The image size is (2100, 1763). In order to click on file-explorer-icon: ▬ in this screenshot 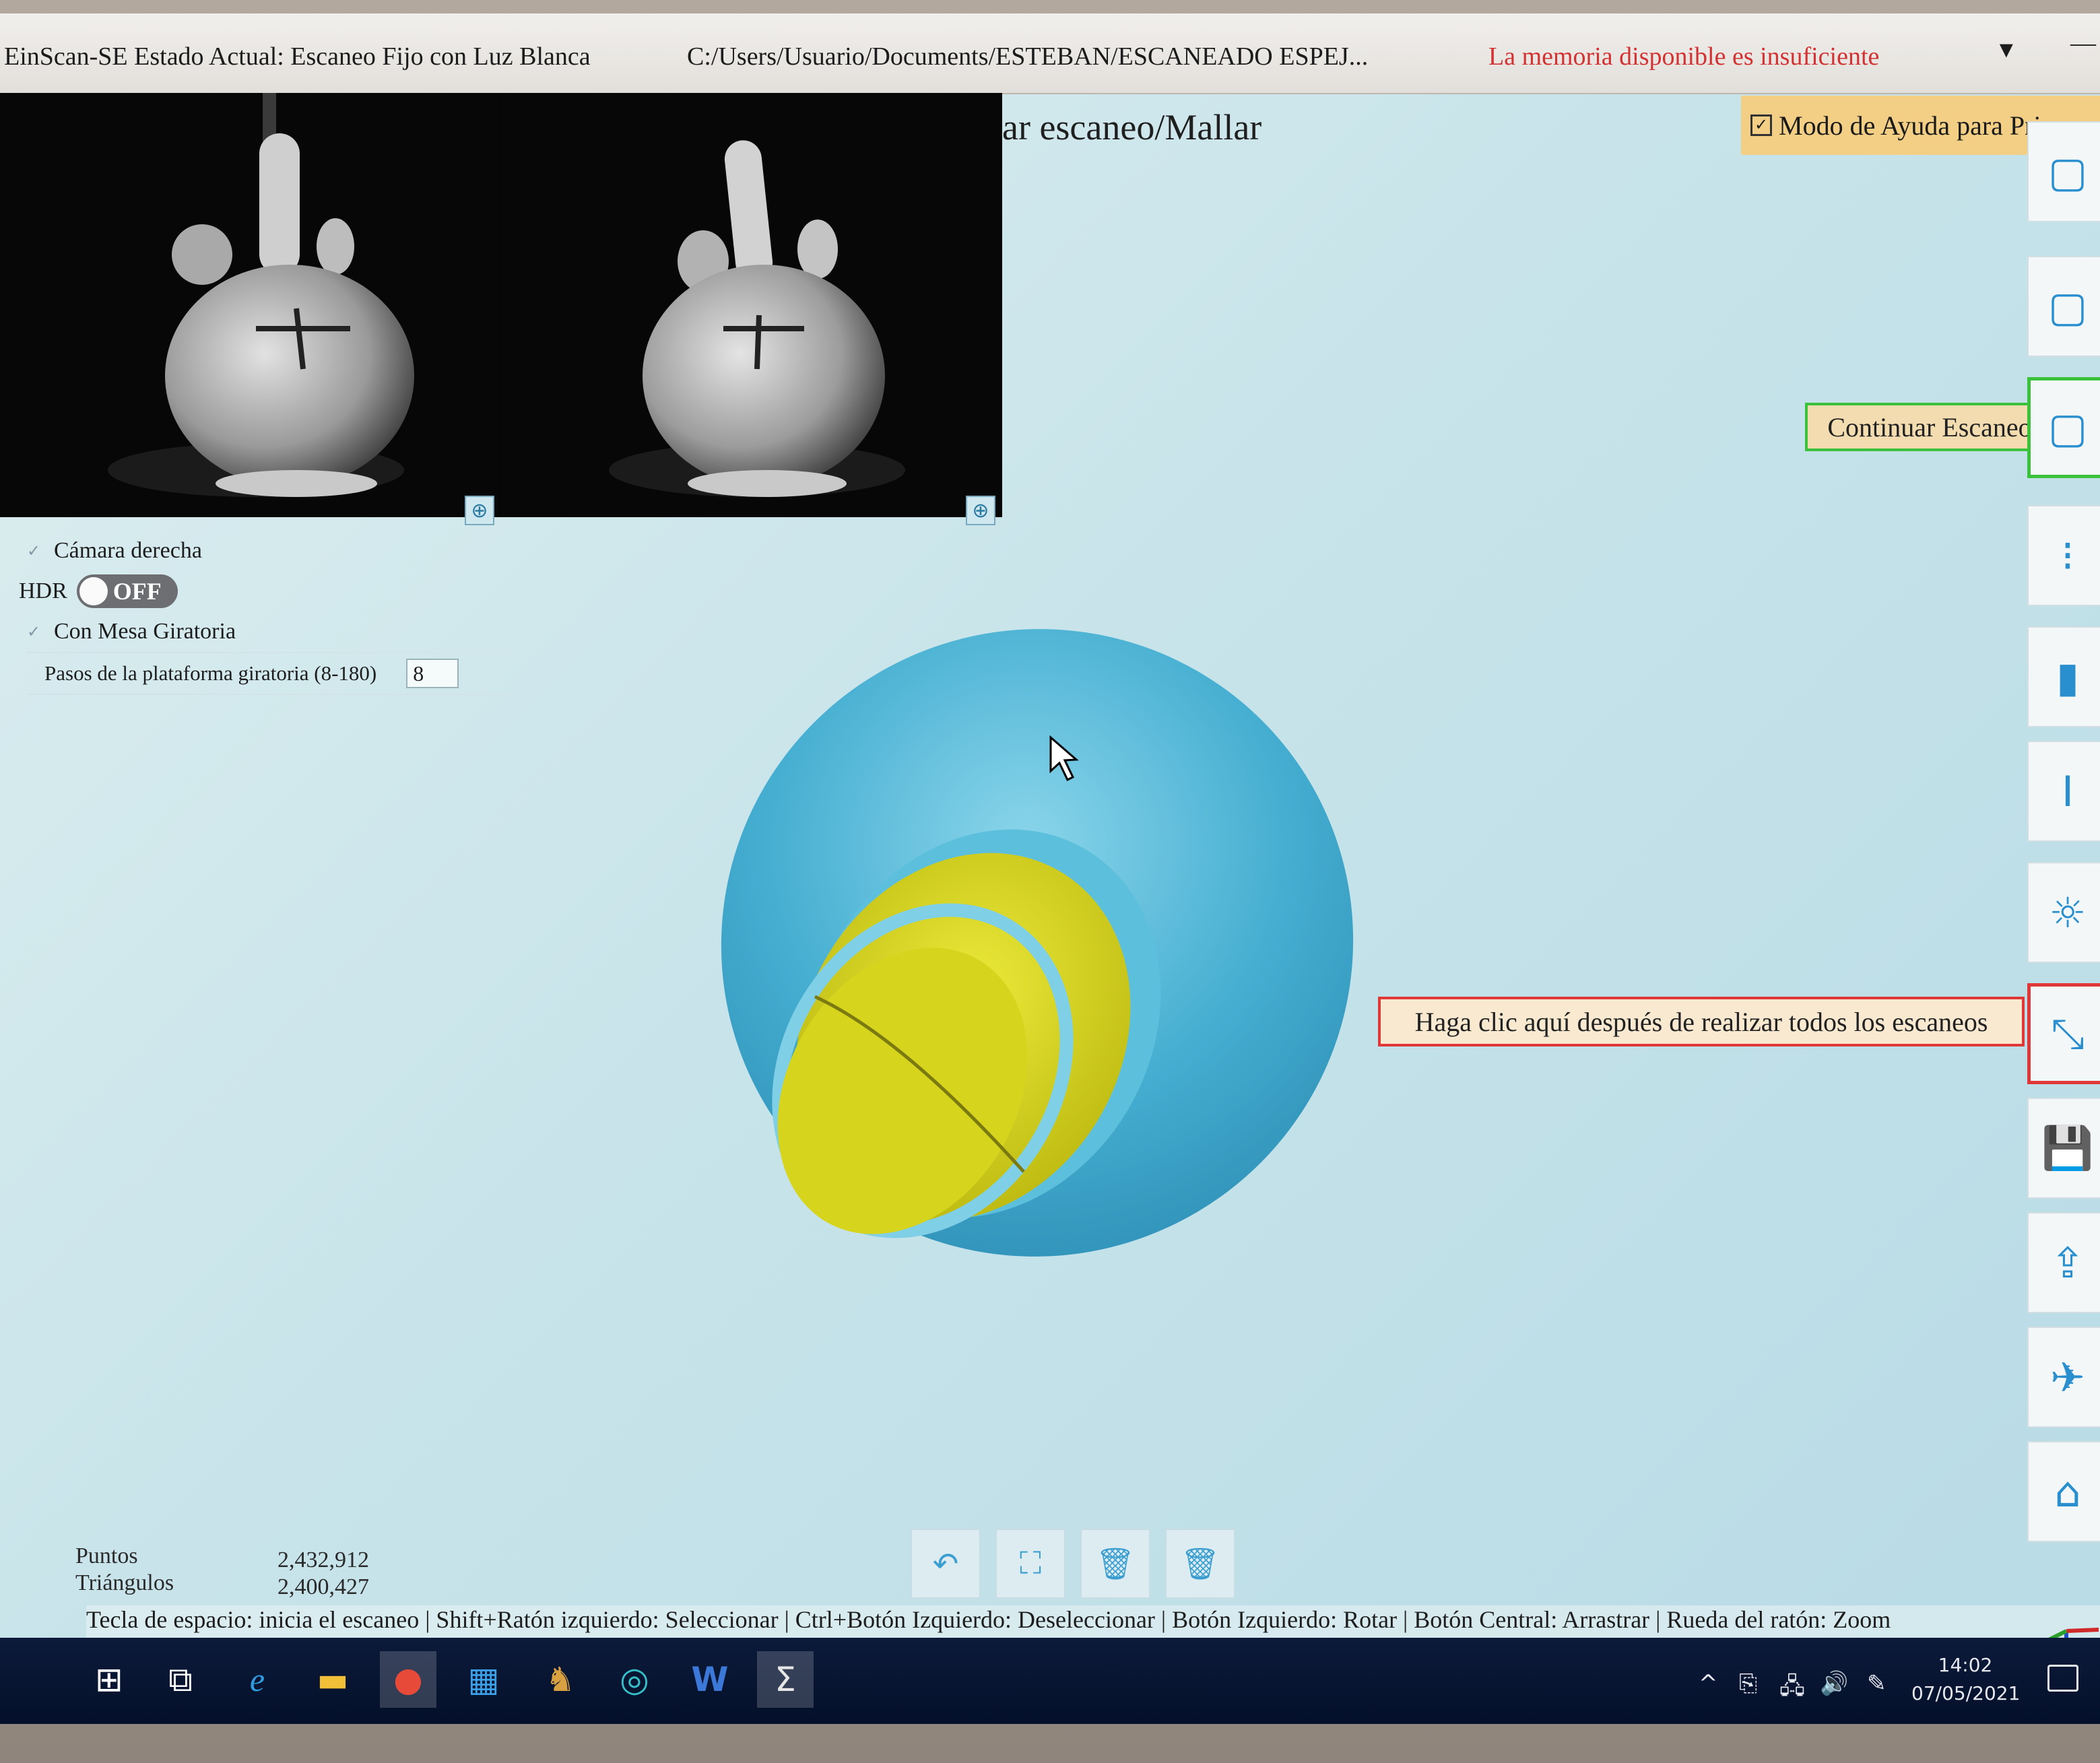, I will do `click(332, 1679)`.